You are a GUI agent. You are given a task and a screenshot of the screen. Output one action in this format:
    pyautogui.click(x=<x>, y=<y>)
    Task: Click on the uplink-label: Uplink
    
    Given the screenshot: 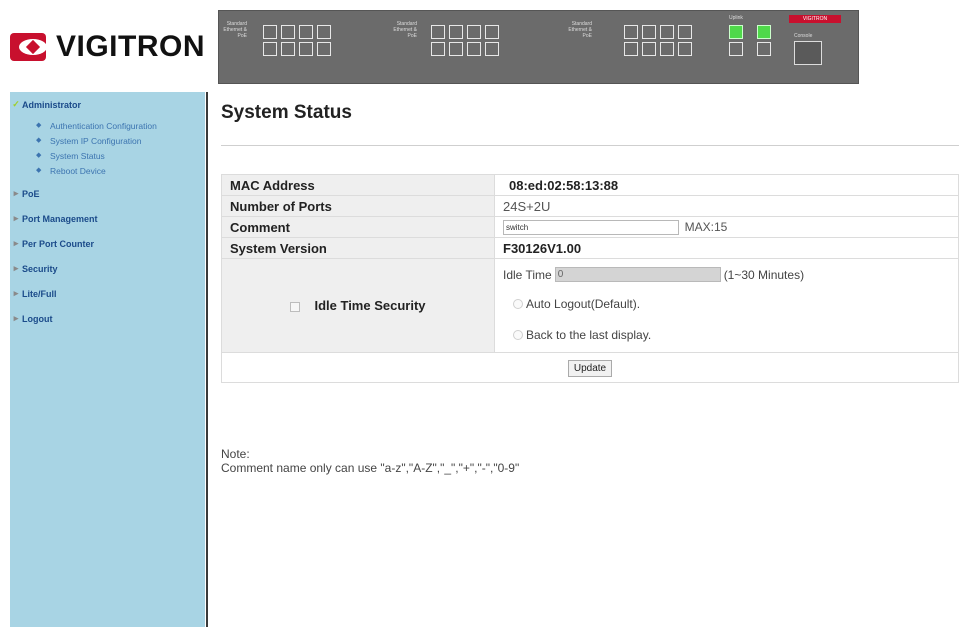 What is the action you would take?
    pyautogui.click(x=736, y=18)
    